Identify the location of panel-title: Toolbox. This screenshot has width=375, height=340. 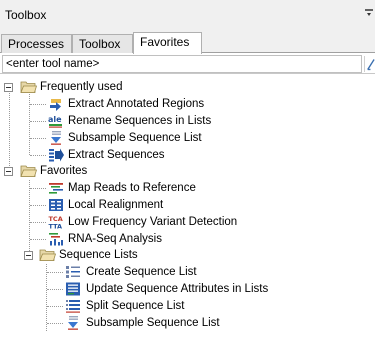
(26, 15).